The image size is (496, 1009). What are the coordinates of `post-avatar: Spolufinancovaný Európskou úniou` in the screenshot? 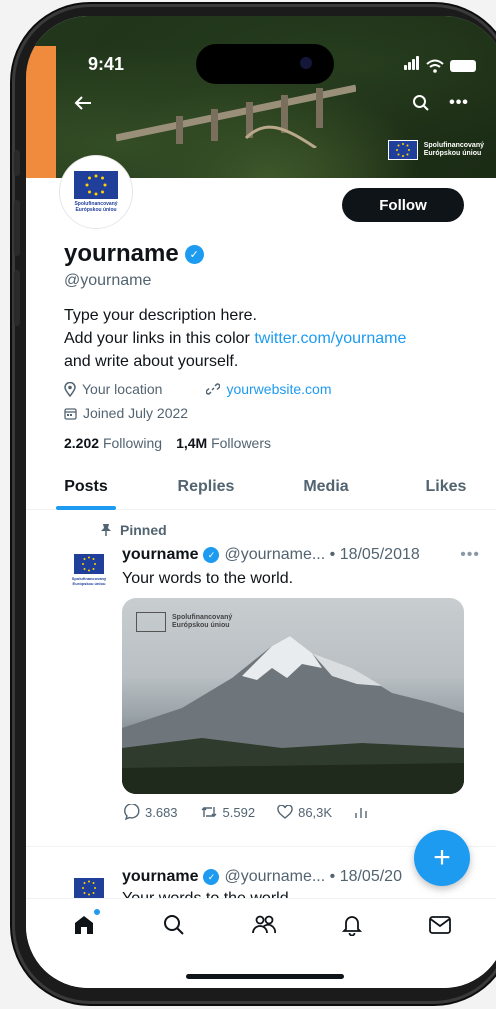 It's located at (89, 573).